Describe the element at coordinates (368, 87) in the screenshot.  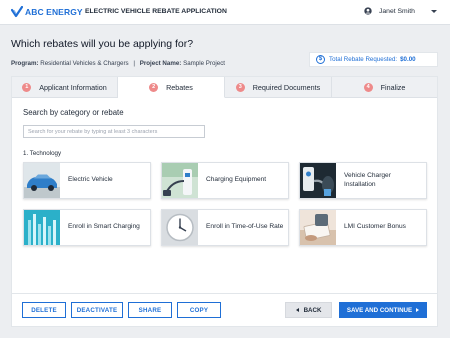
I see `step-number-badge: 4` at that location.